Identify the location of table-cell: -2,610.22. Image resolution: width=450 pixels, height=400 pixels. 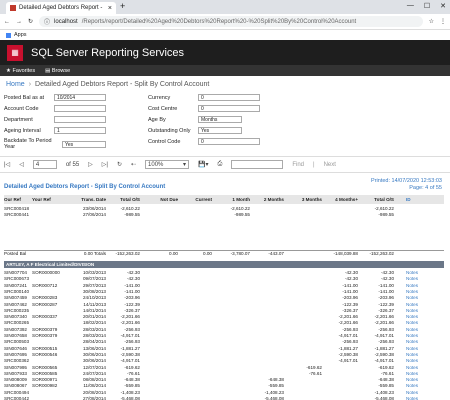
(384, 208).